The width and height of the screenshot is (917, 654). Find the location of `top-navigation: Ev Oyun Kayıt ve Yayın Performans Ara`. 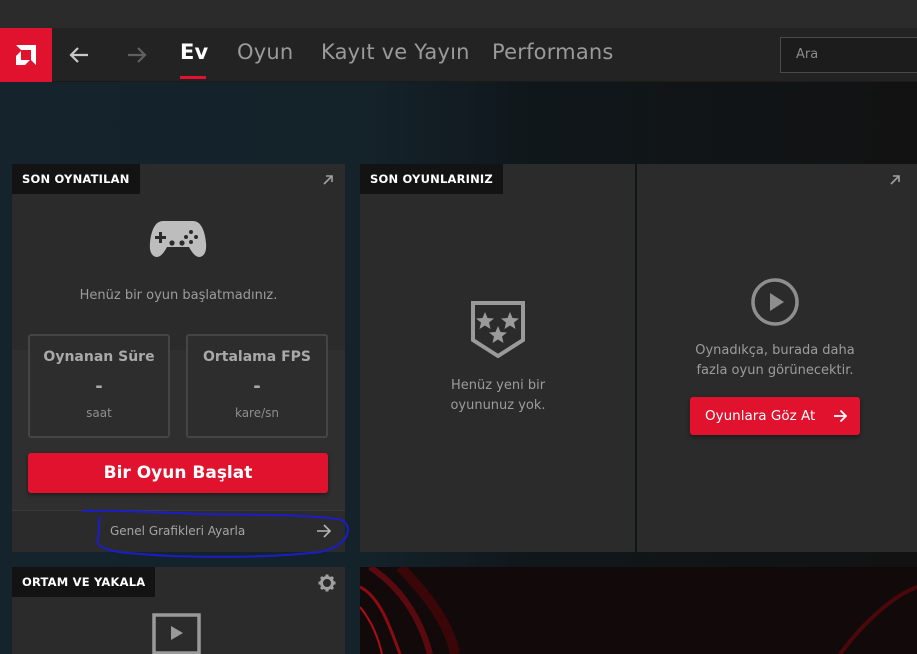

top-navigation: Ev Oyun Kayıt ve Yayın Performans Ara is located at coordinates (458, 55).